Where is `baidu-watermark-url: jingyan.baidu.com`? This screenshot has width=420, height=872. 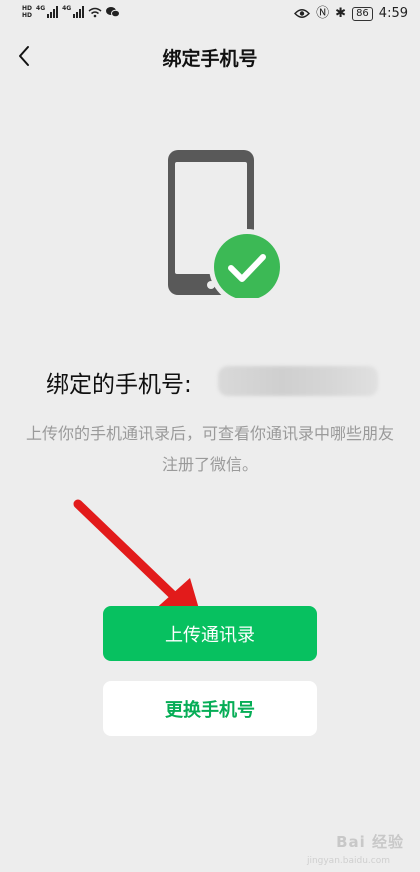 baidu-watermark-url: jingyan.baidu.com is located at coordinates (348, 861).